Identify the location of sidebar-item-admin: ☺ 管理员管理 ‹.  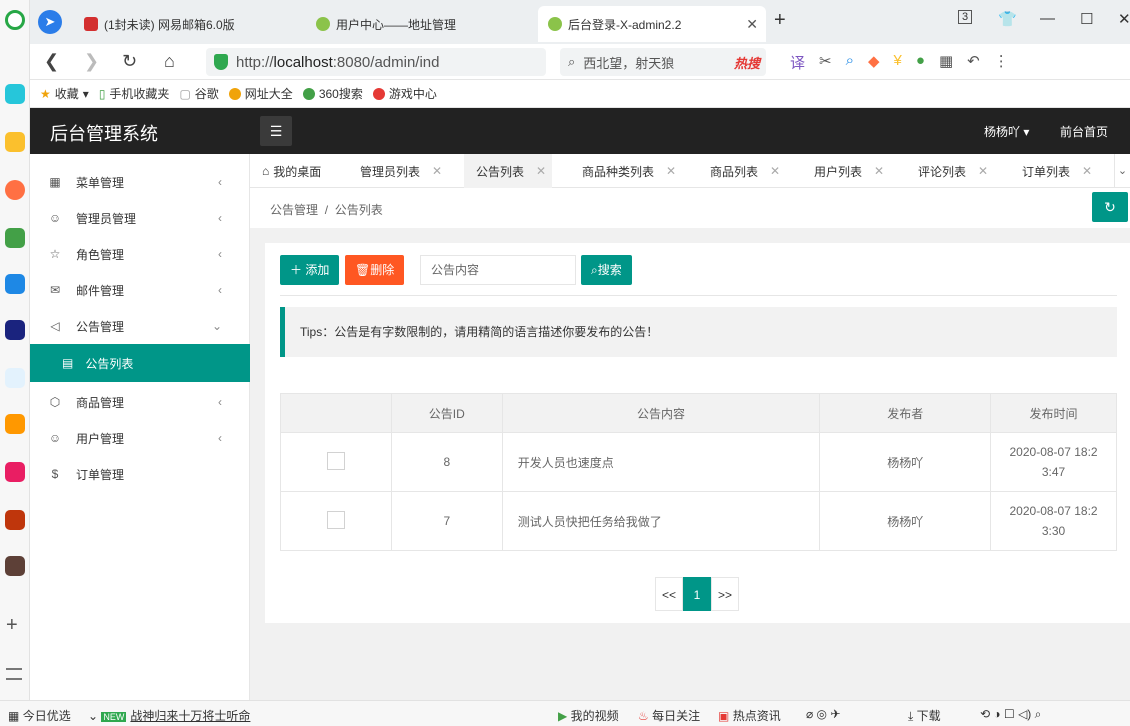
(140, 218).